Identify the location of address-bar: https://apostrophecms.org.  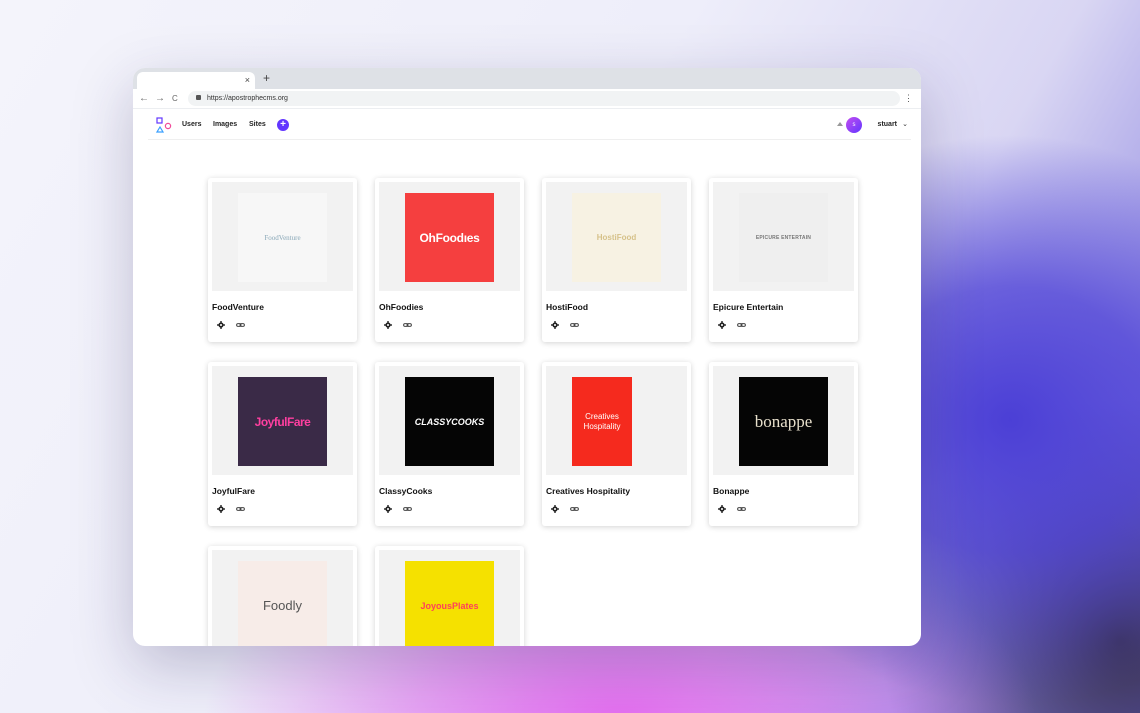
(544, 98).